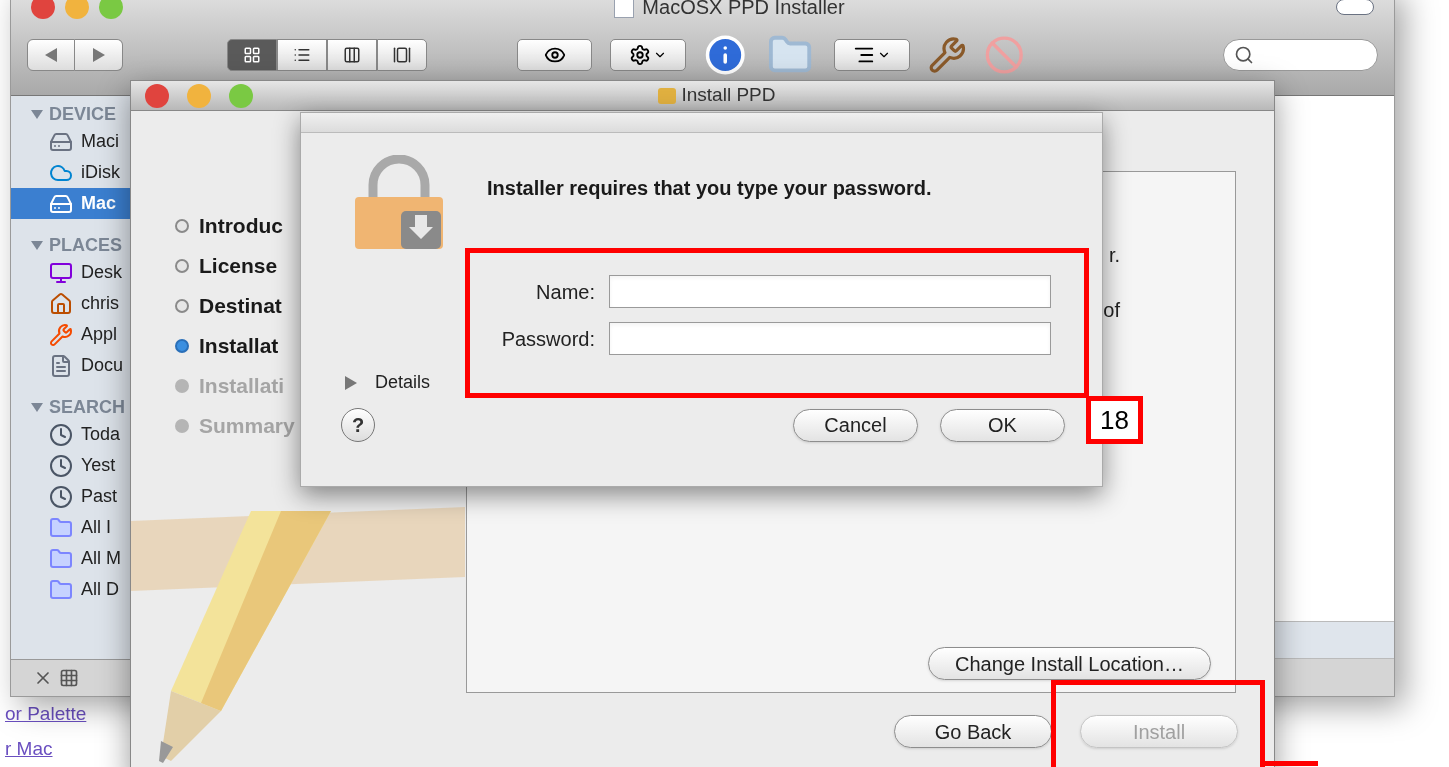  Describe the element at coordinates (61, 303) in the screenshot. I see `home-icon` at that location.